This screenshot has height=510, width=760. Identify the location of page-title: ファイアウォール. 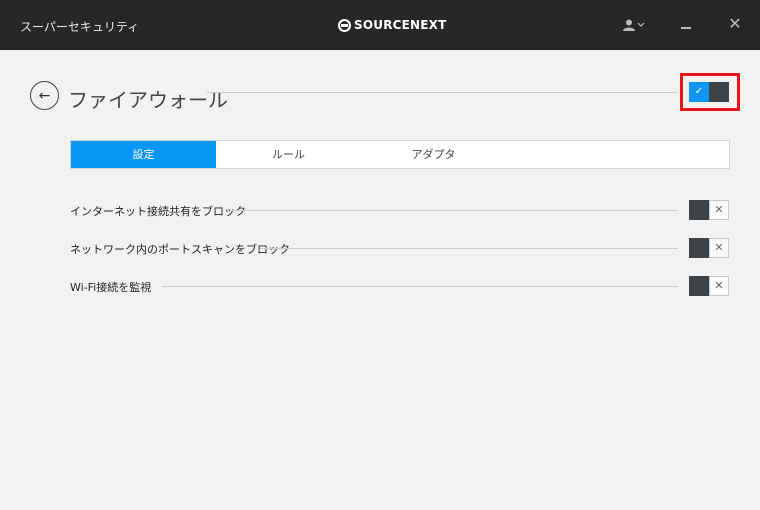
(148, 100).